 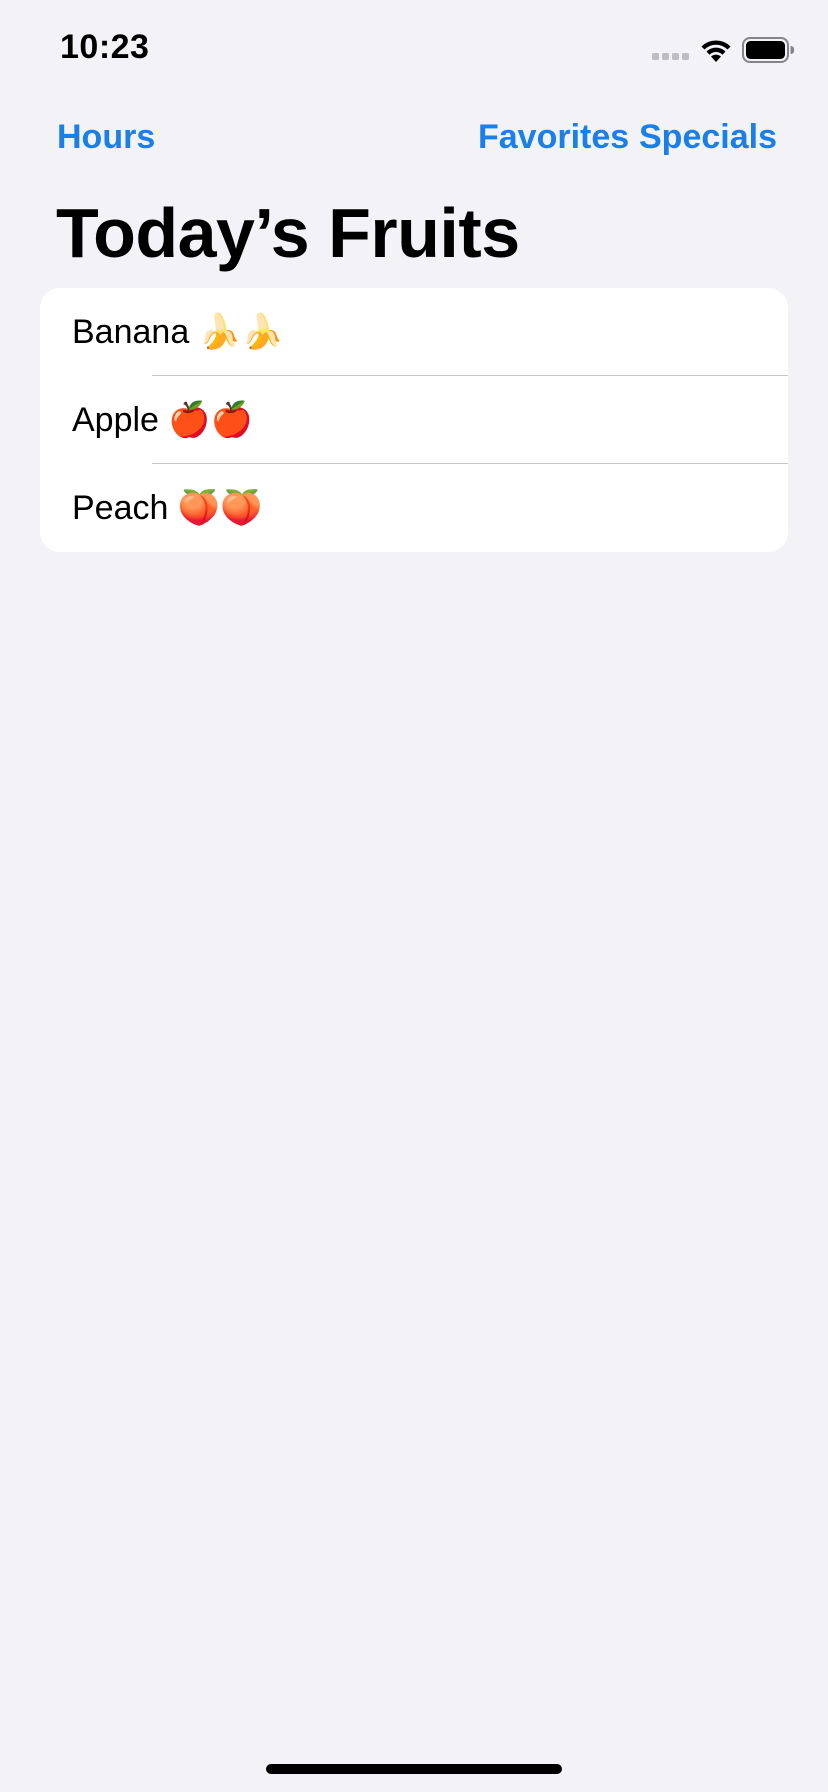 I want to click on list-item-label: Peach 🍑🍑, so click(x=167, y=508).